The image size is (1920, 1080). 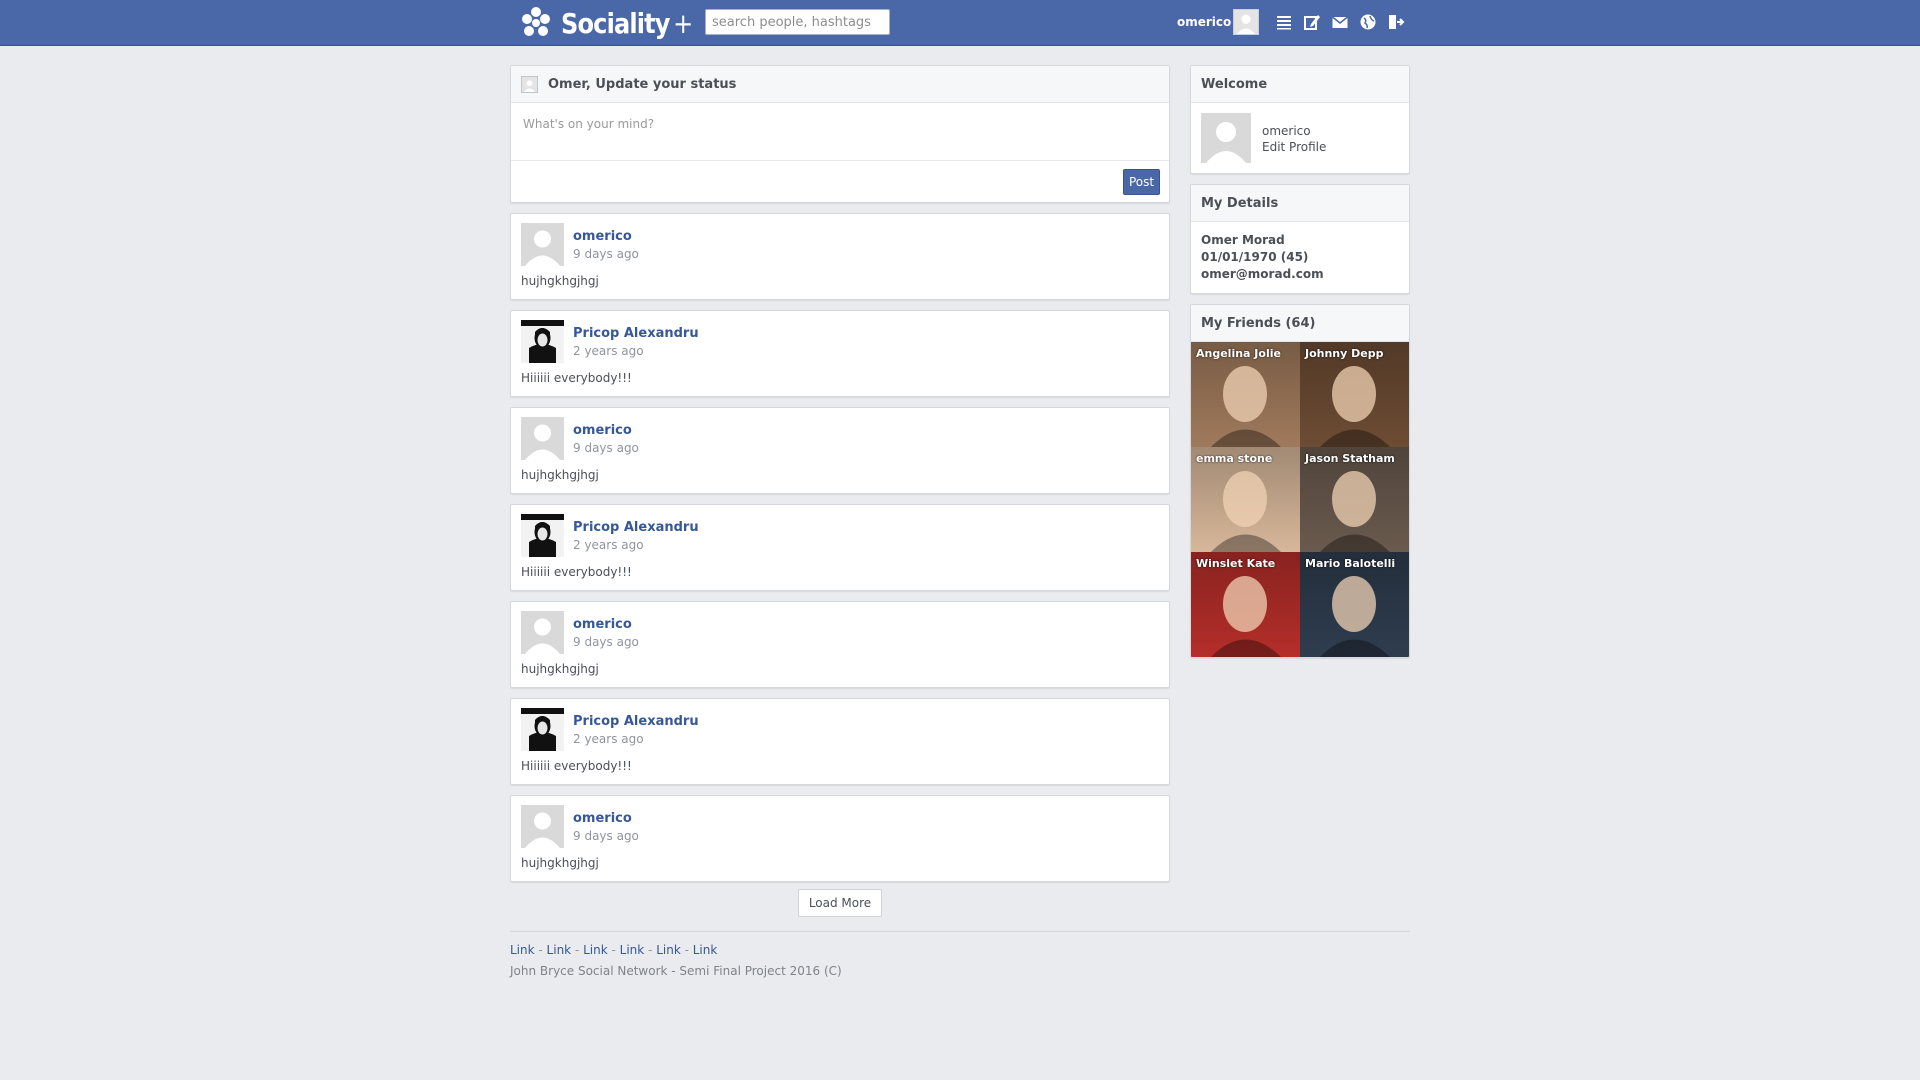 What do you see at coordinates (1234, 458) in the screenshot?
I see `friend-name: emma stone` at bounding box center [1234, 458].